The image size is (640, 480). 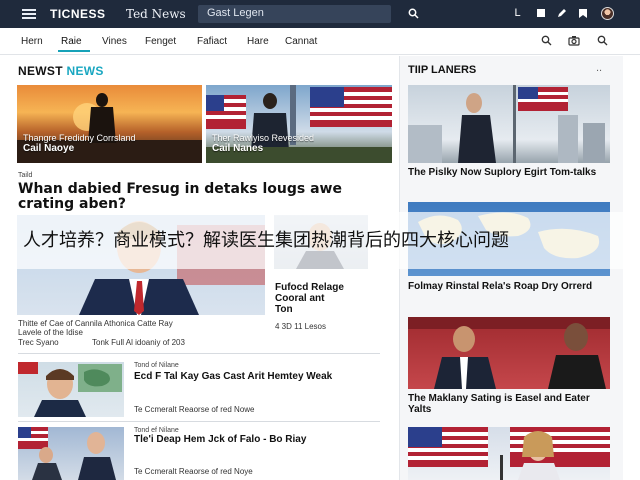 What do you see at coordinates (71, 41) in the screenshot?
I see `nav-item-raie: Raie` at bounding box center [71, 41].